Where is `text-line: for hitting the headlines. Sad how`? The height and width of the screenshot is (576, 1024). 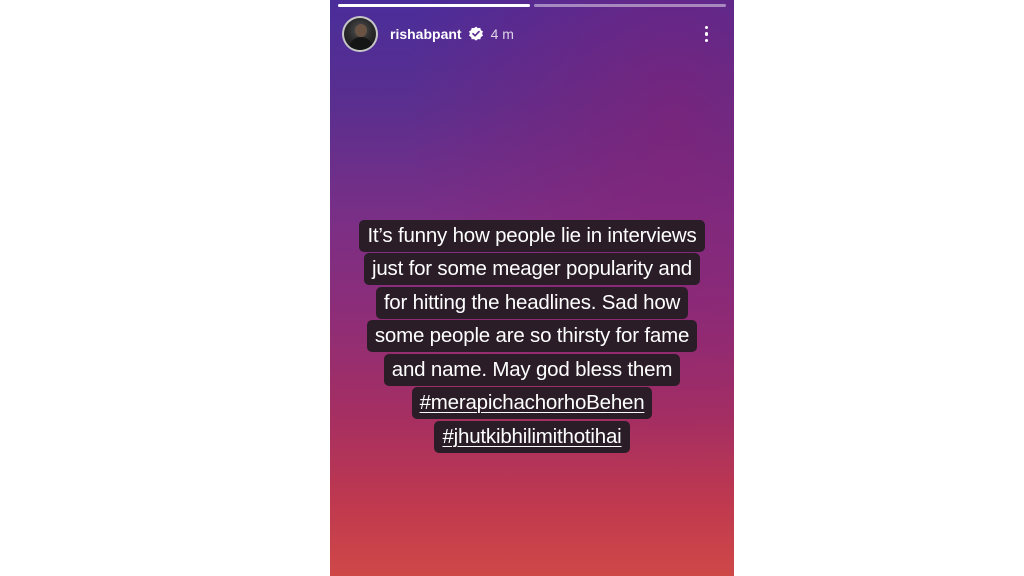
text-line: for hitting the headlines. Sad how is located at coordinates (532, 302).